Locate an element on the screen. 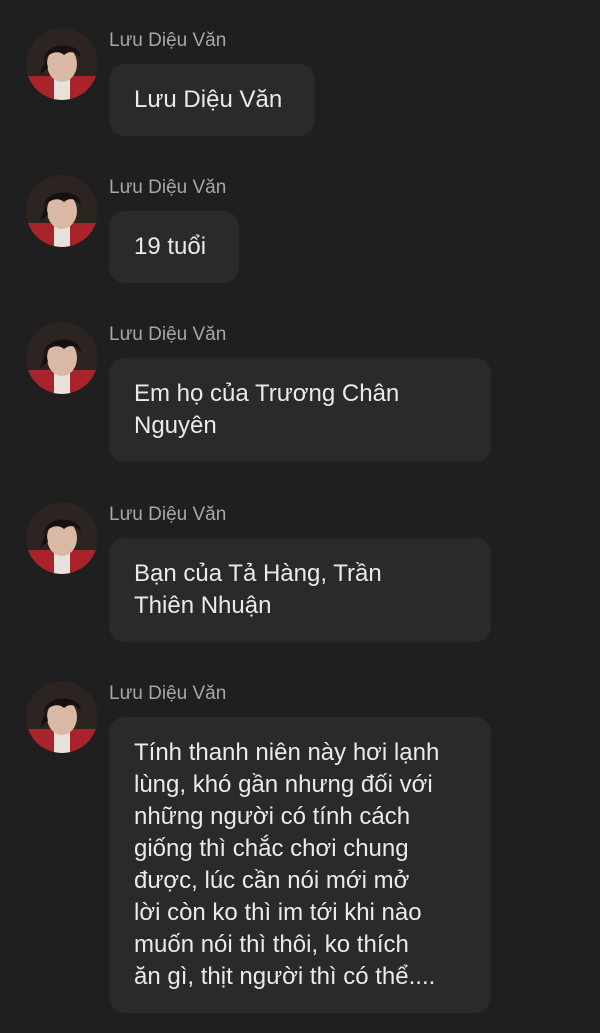 The width and height of the screenshot is (600, 1033). message-bubble: Bạn của Tả Hàng, Trần Thiên Nhuận is located at coordinates (300, 590).